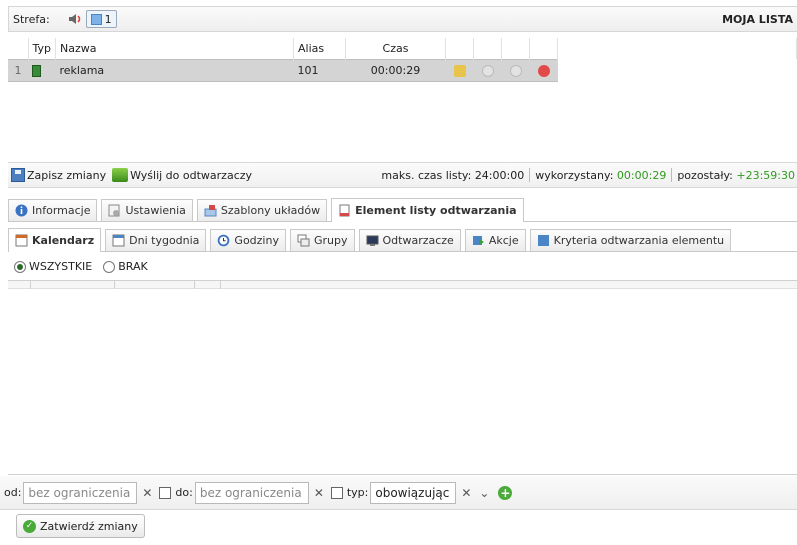 The height and width of the screenshot is (545, 797). I want to click on add-icon: +, so click(505, 492).